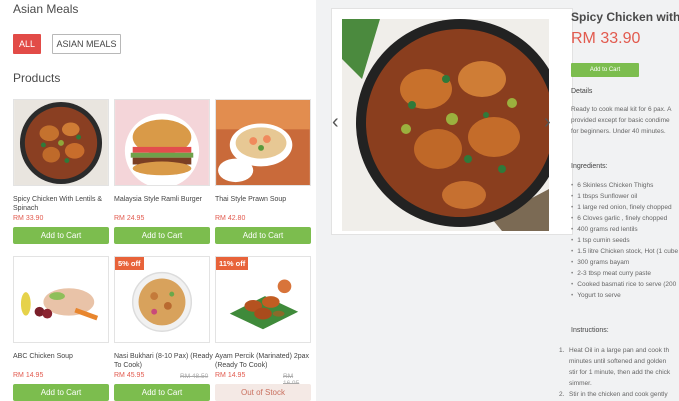 This screenshot has width=679, height=401. I want to click on product-image: 5% off, so click(162, 299).